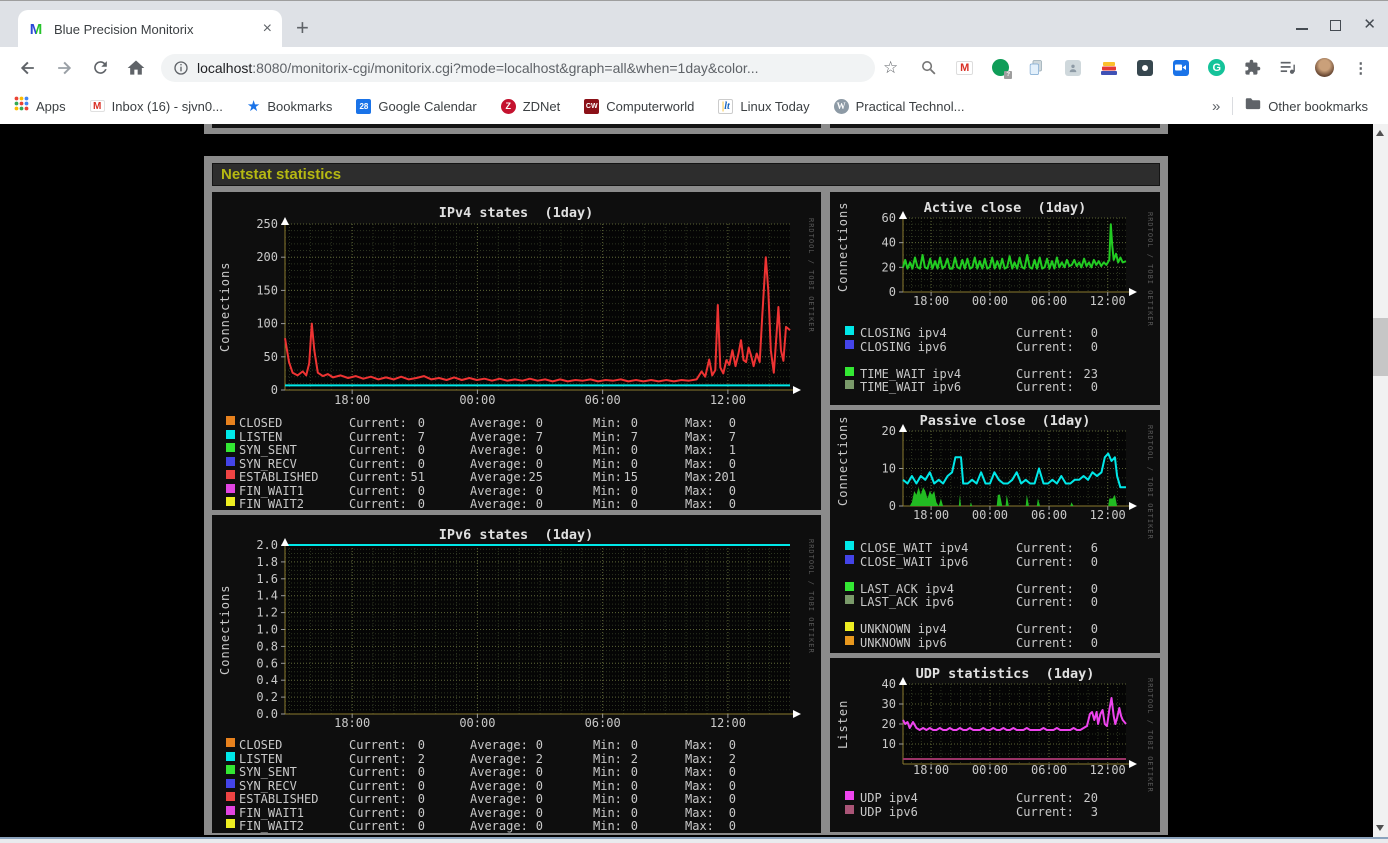 The width and height of the screenshot is (1388, 843). I want to click on svg-text: 250, so click(267, 224).